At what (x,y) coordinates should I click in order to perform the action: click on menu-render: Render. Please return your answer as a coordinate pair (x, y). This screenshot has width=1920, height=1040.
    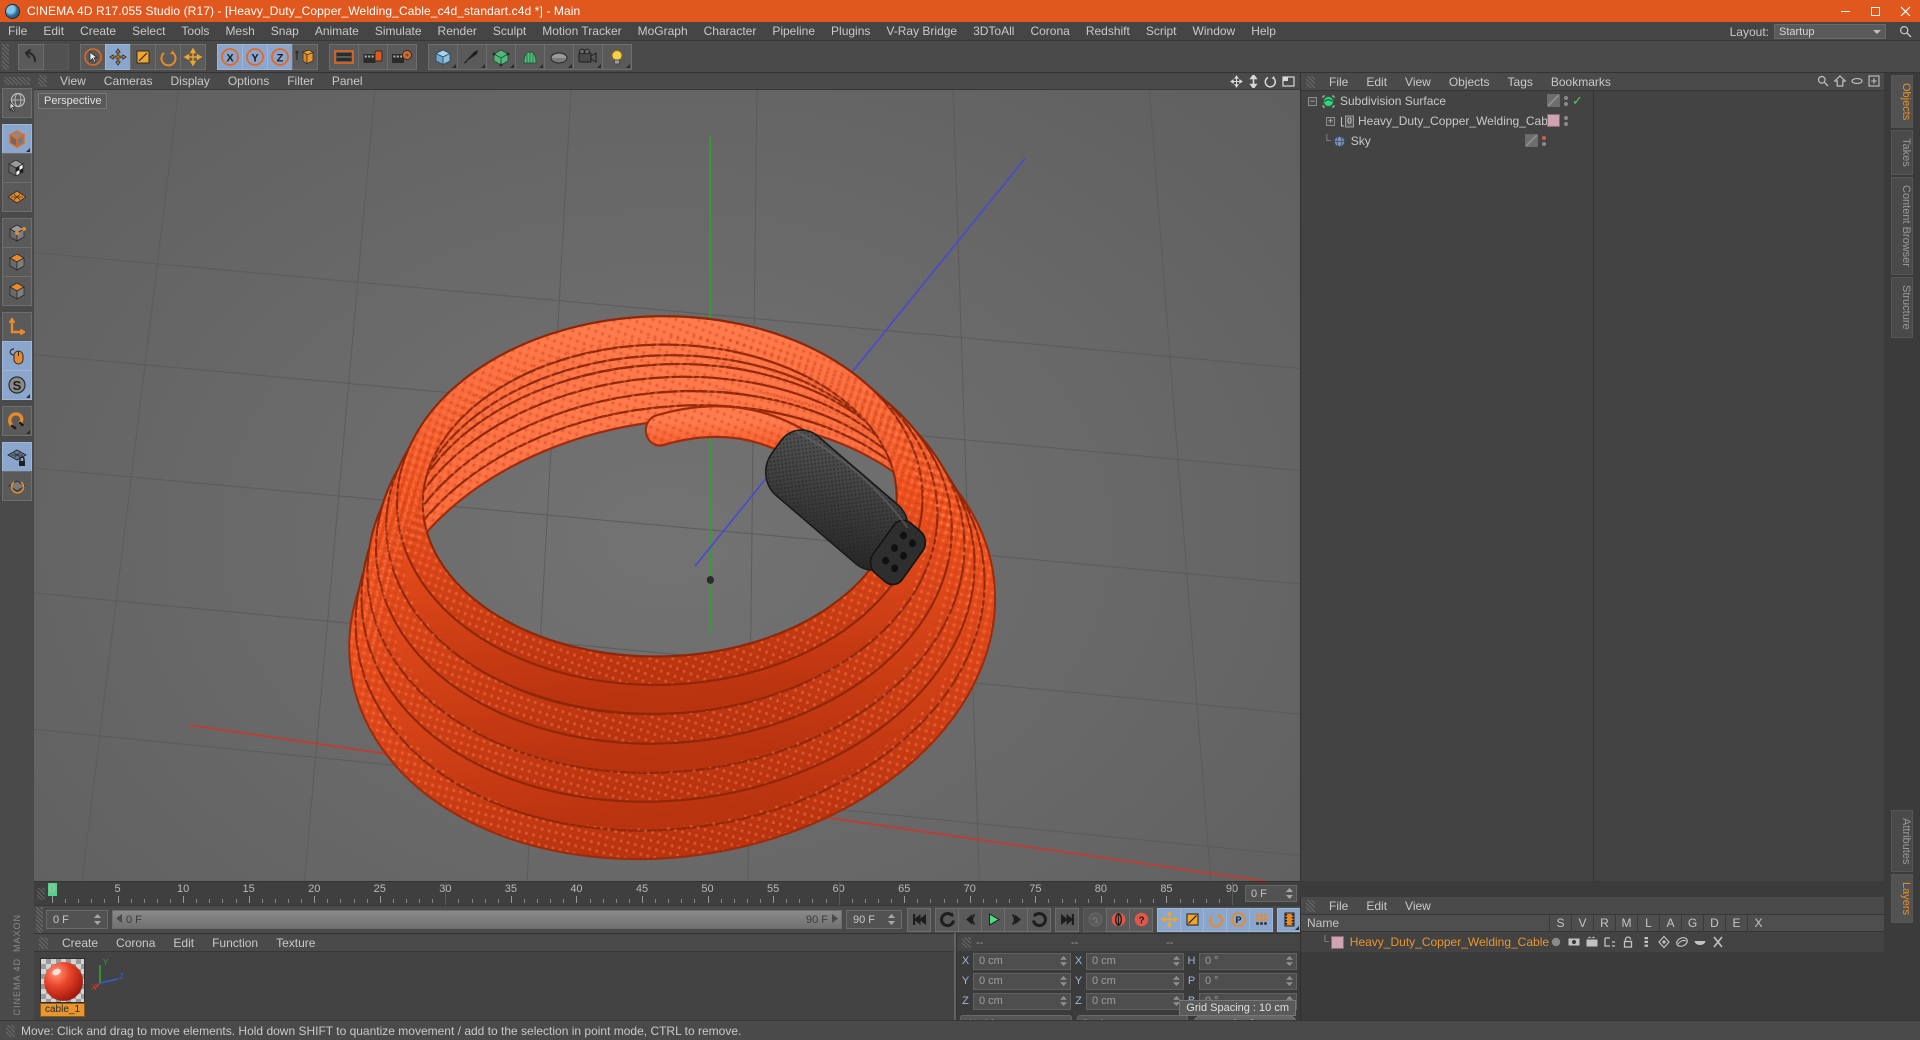
    Looking at the image, I should click on (457, 31).